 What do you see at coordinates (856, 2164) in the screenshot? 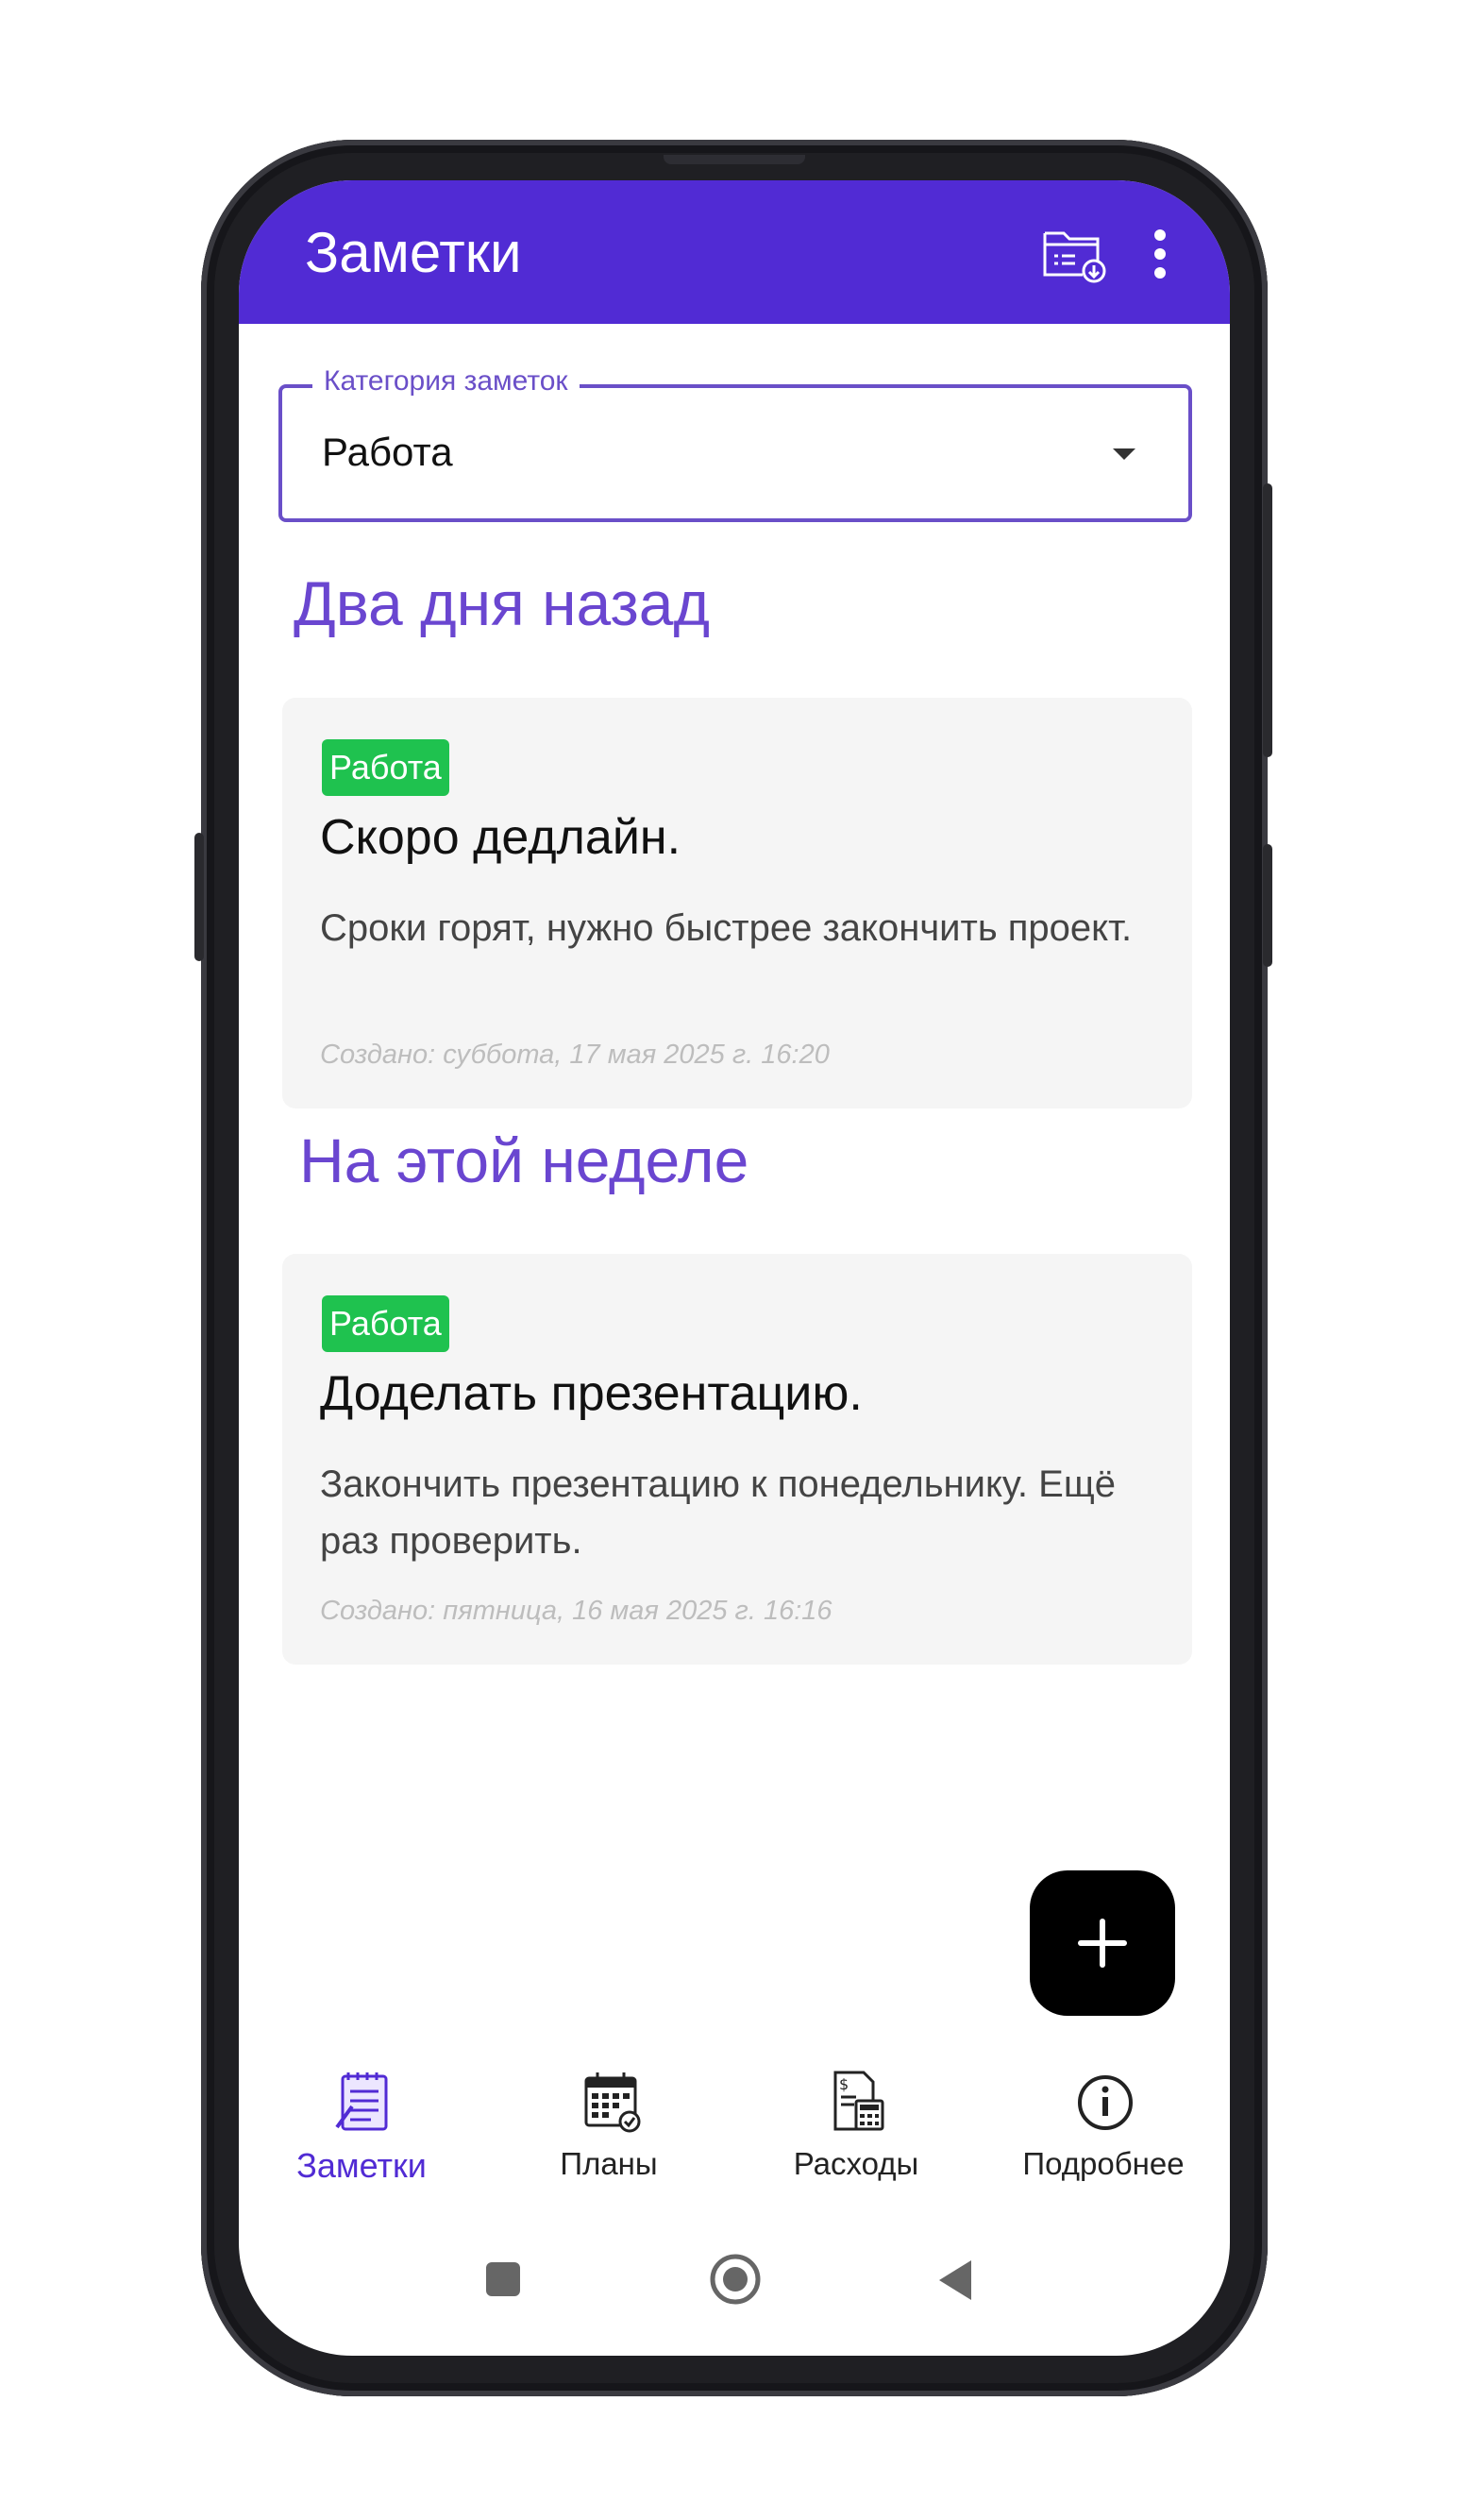
I see `nav-label: Расходы` at bounding box center [856, 2164].